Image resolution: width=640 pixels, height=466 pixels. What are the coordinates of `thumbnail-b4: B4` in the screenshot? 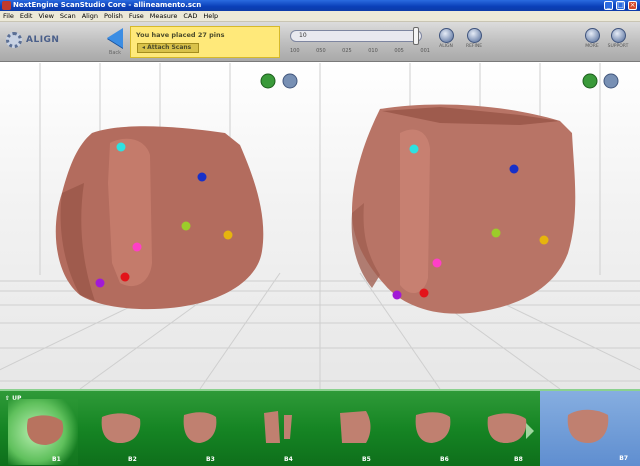 It's located at (275, 432).